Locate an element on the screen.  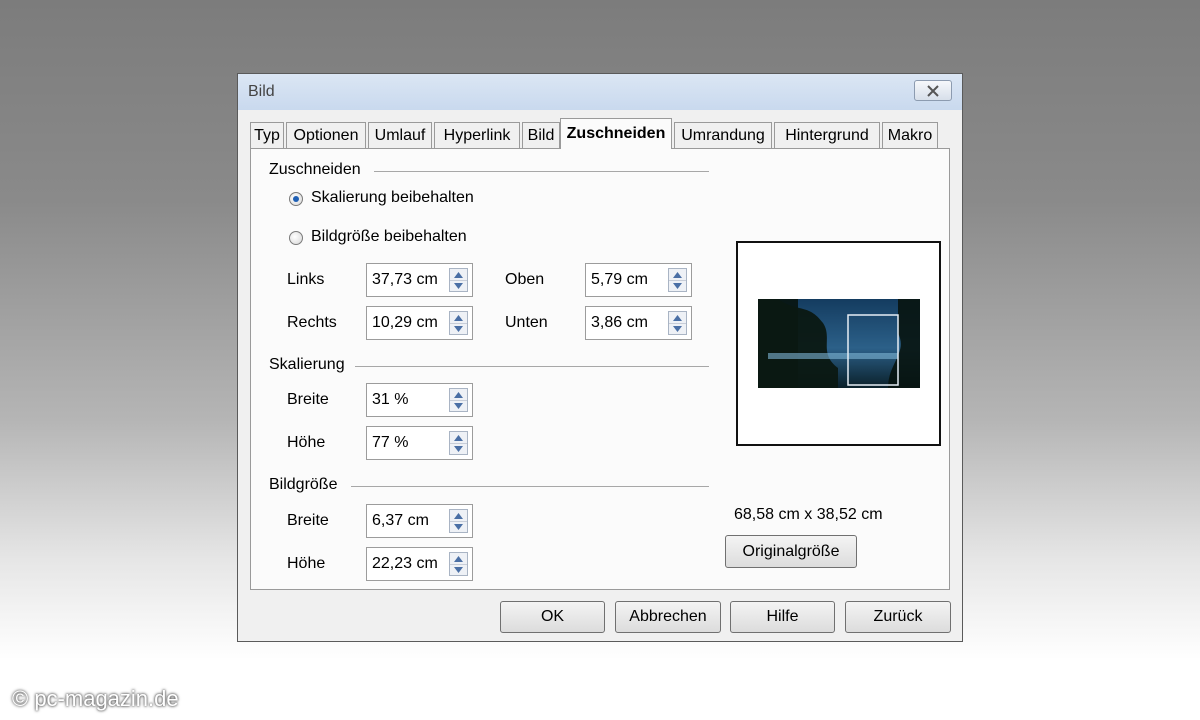
tab-umrandung: Umrandung is located at coordinates (723, 135).